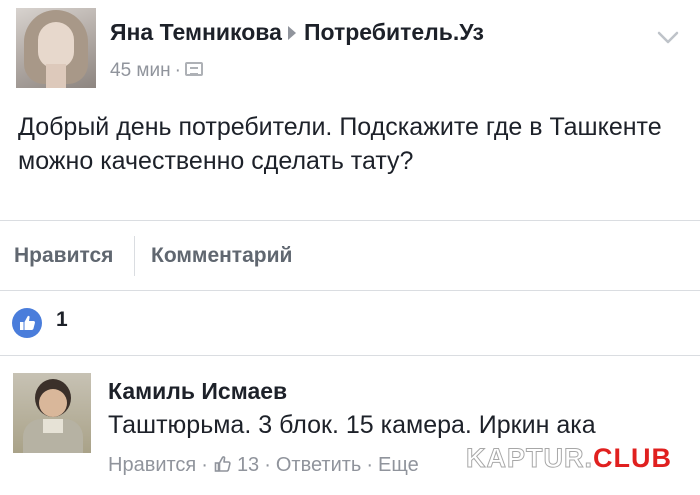 The image size is (700, 495). I want to click on arrow-right-icon, so click(291, 32).